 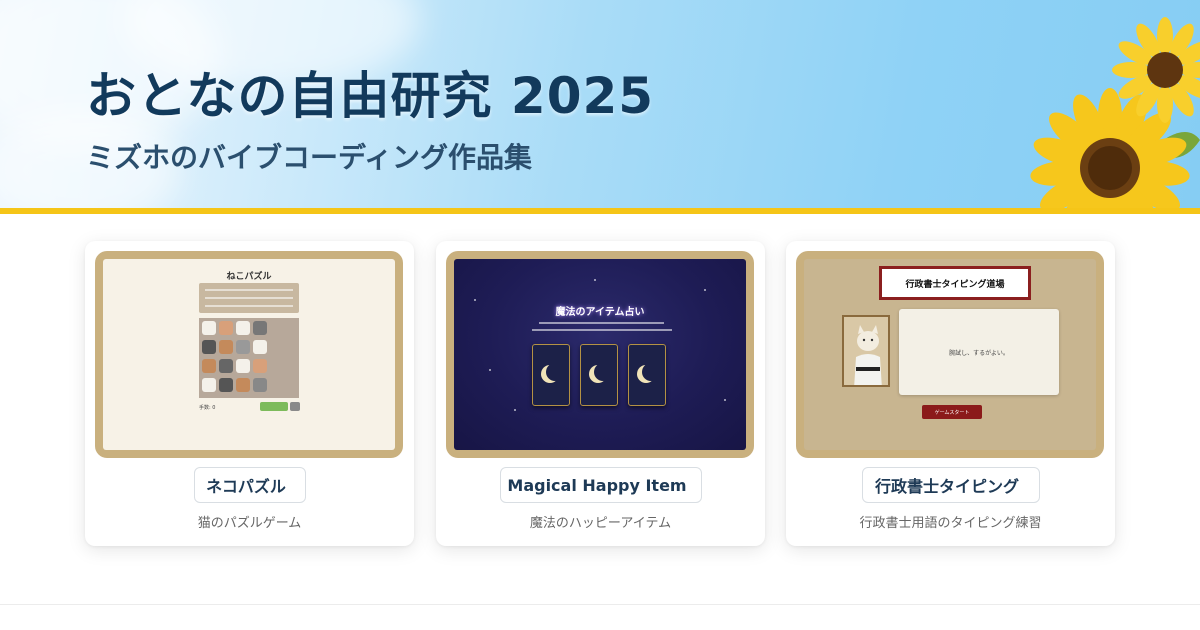 I want to click on sunflower-illustration, so click(x=1115, y=112).